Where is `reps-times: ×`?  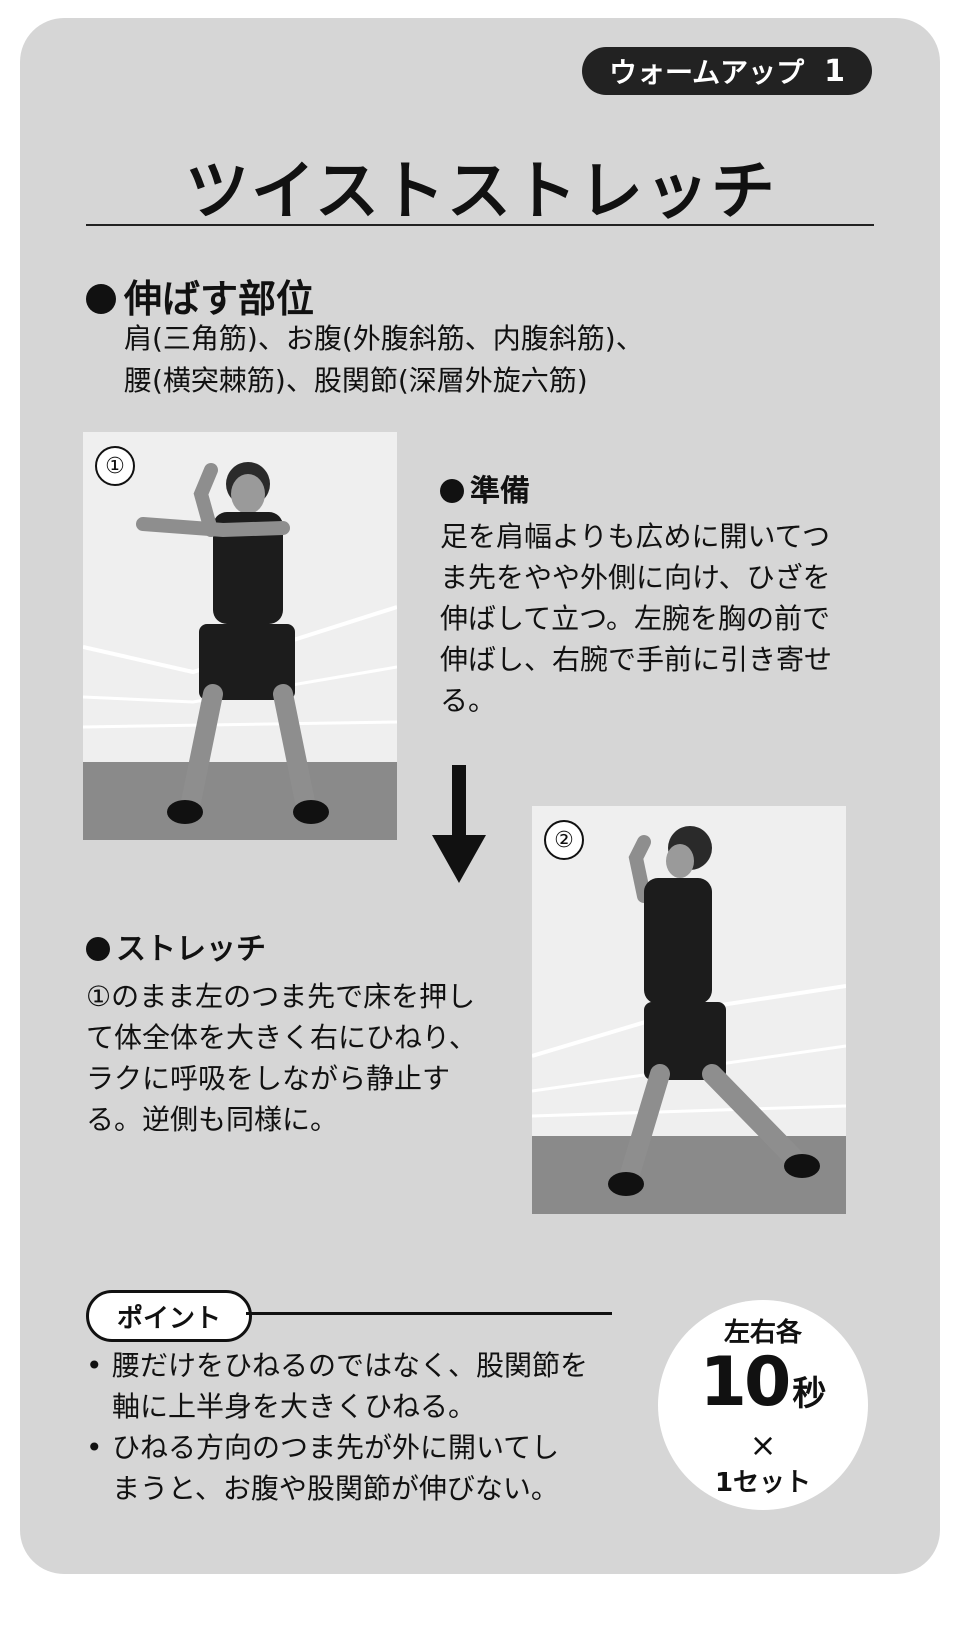 reps-times: × is located at coordinates (763, 1444).